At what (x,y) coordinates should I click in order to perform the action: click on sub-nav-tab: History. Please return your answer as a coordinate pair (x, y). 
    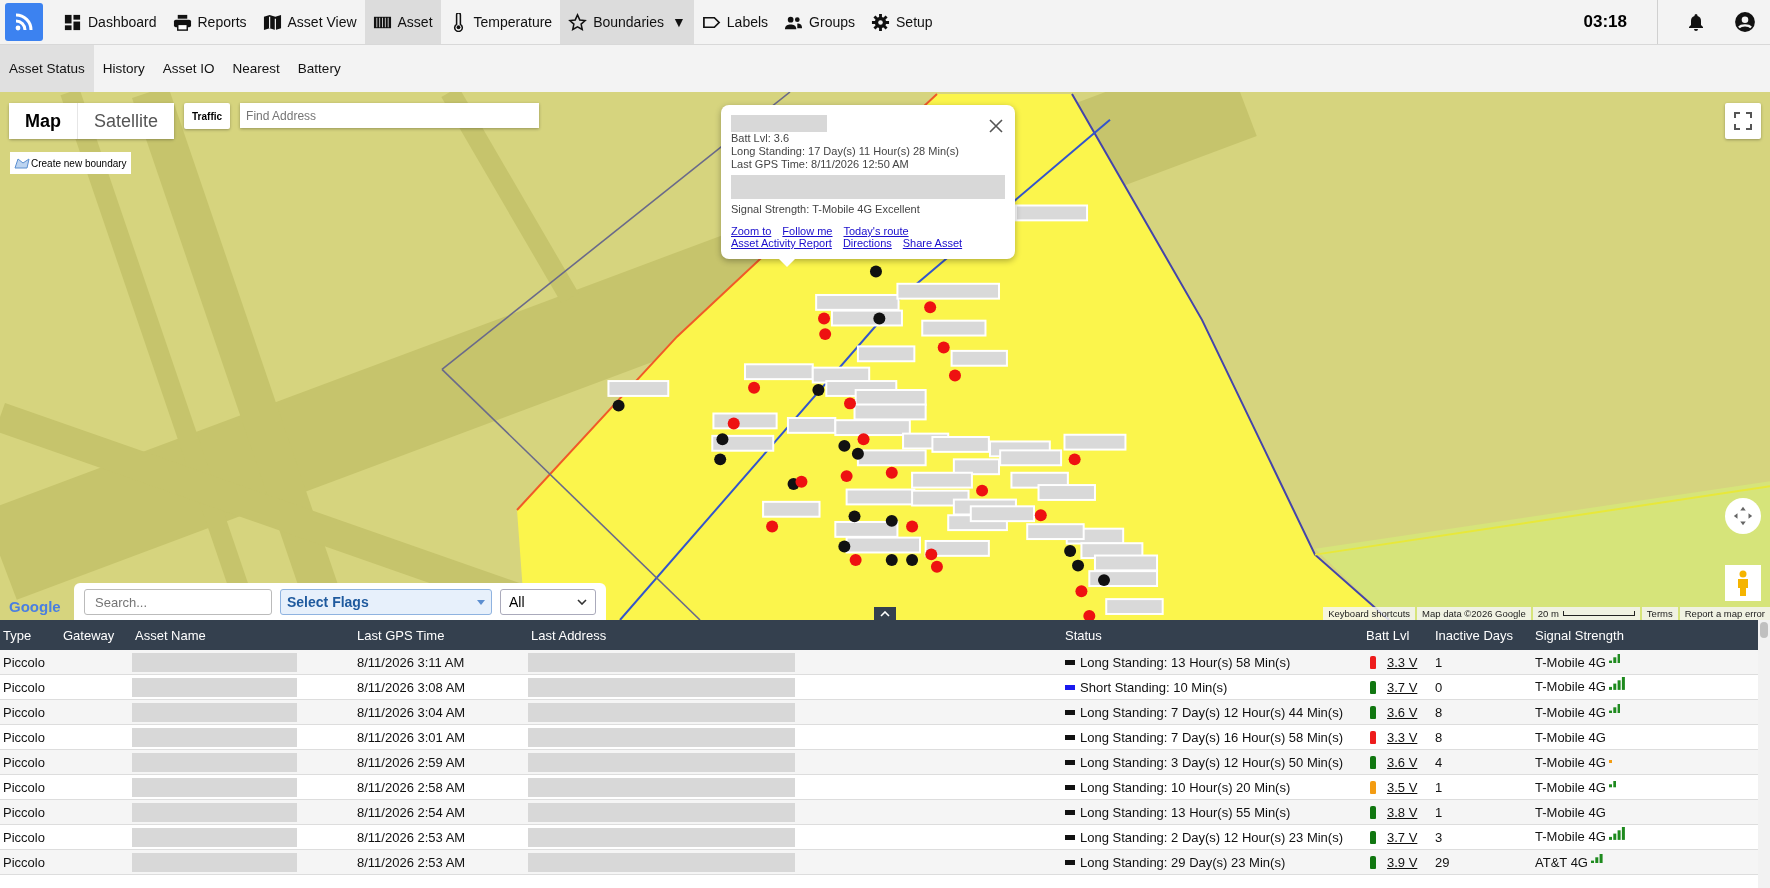
    Looking at the image, I should click on (123, 68).